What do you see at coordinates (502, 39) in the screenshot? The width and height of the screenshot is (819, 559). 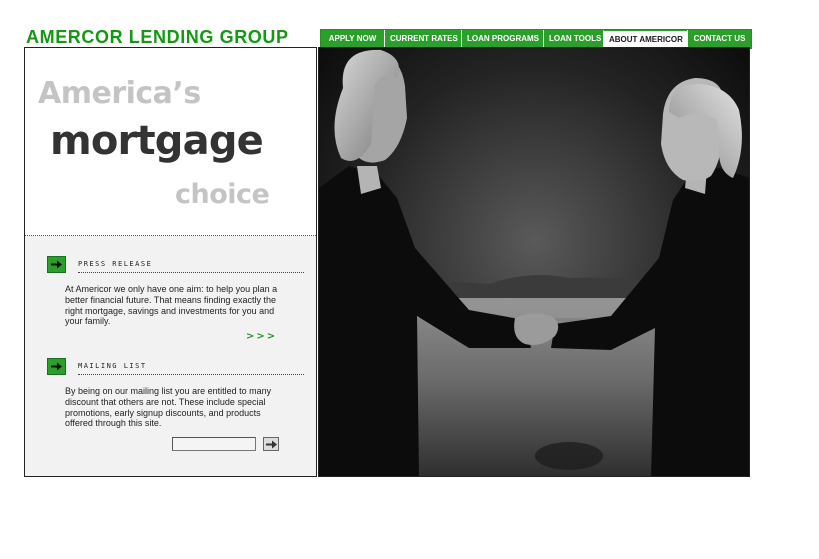 I see `nav-loan-programs: LOAN PROGRAMS` at bounding box center [502, 39].